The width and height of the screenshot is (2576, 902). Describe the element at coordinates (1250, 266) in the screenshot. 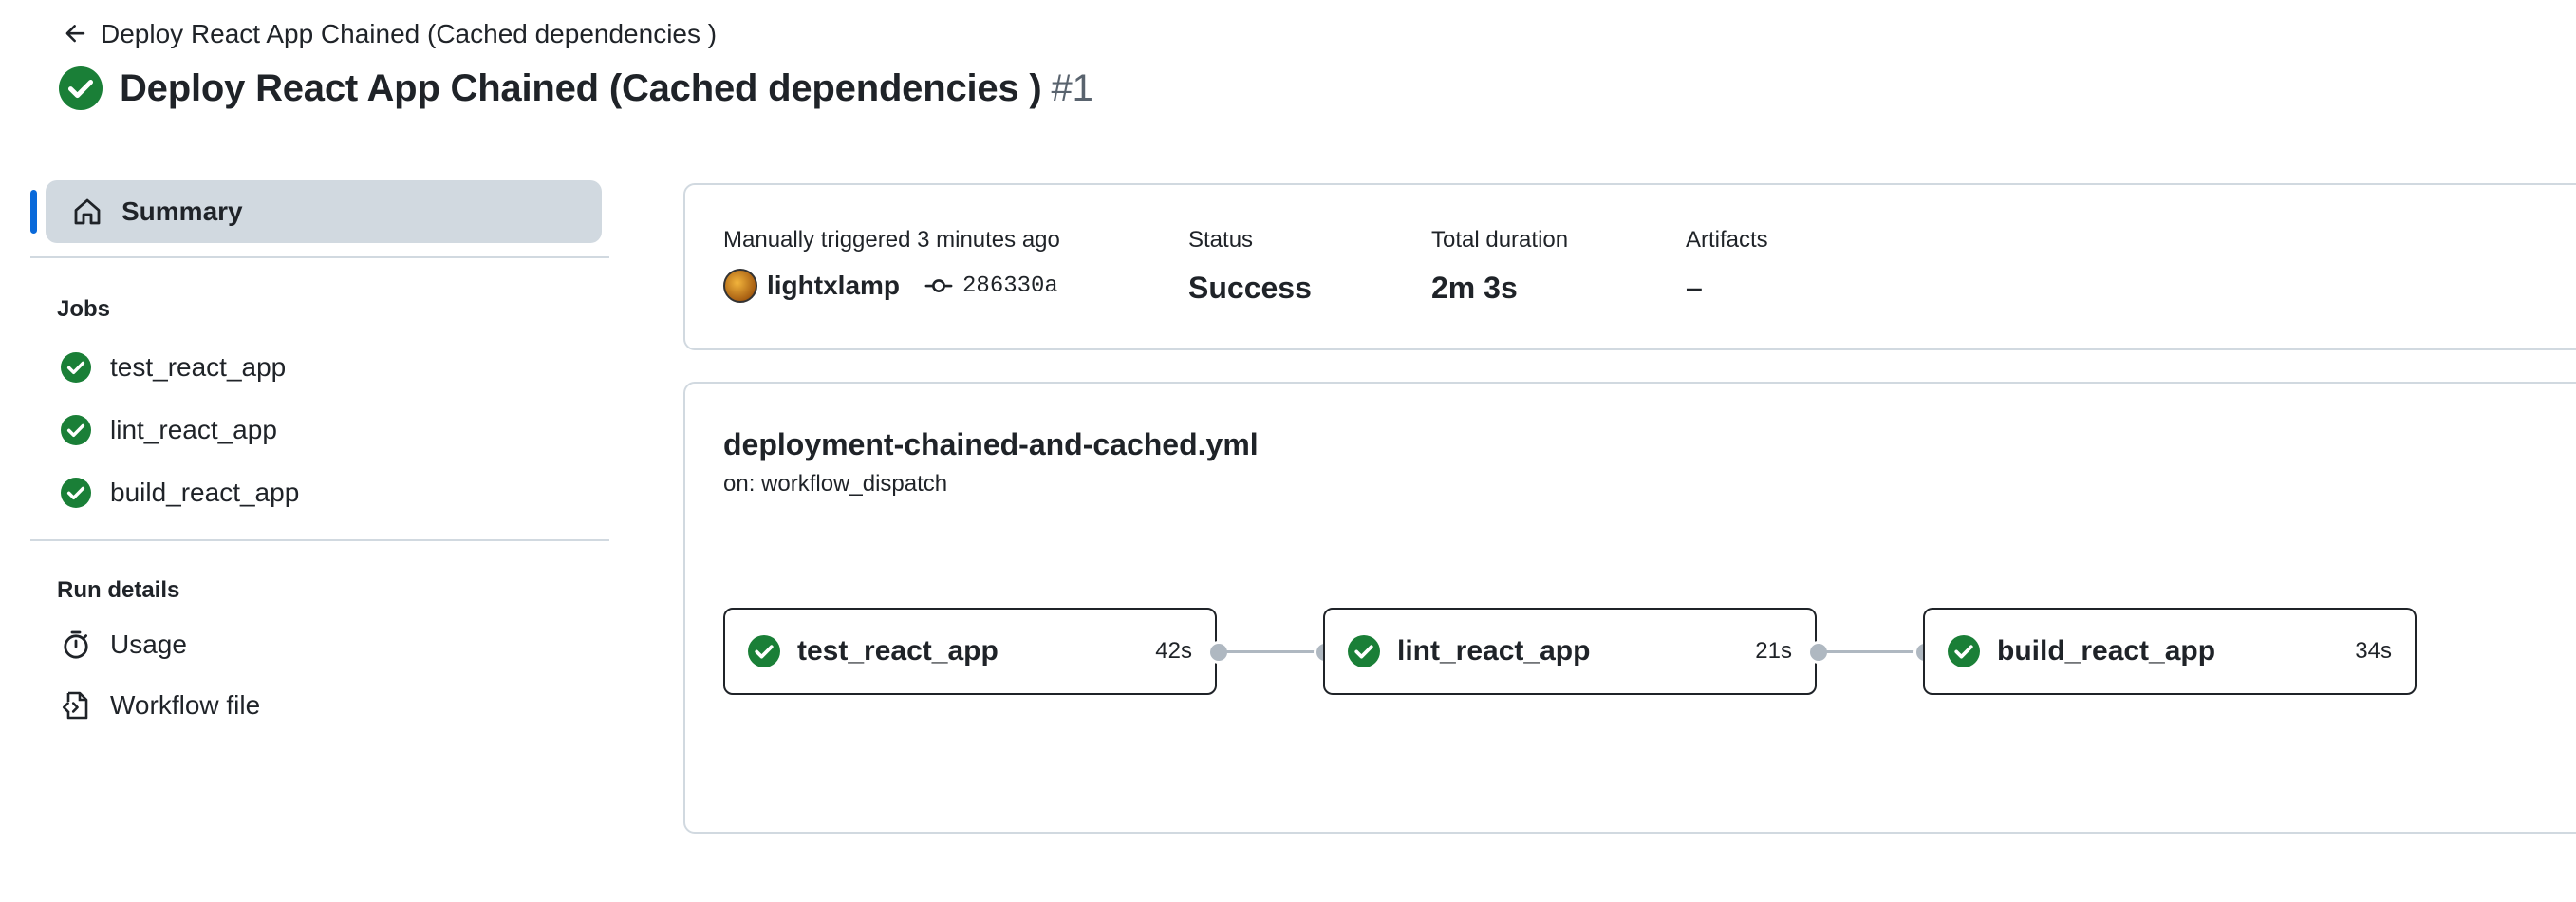

I see `status-column: Status Success` at that location.